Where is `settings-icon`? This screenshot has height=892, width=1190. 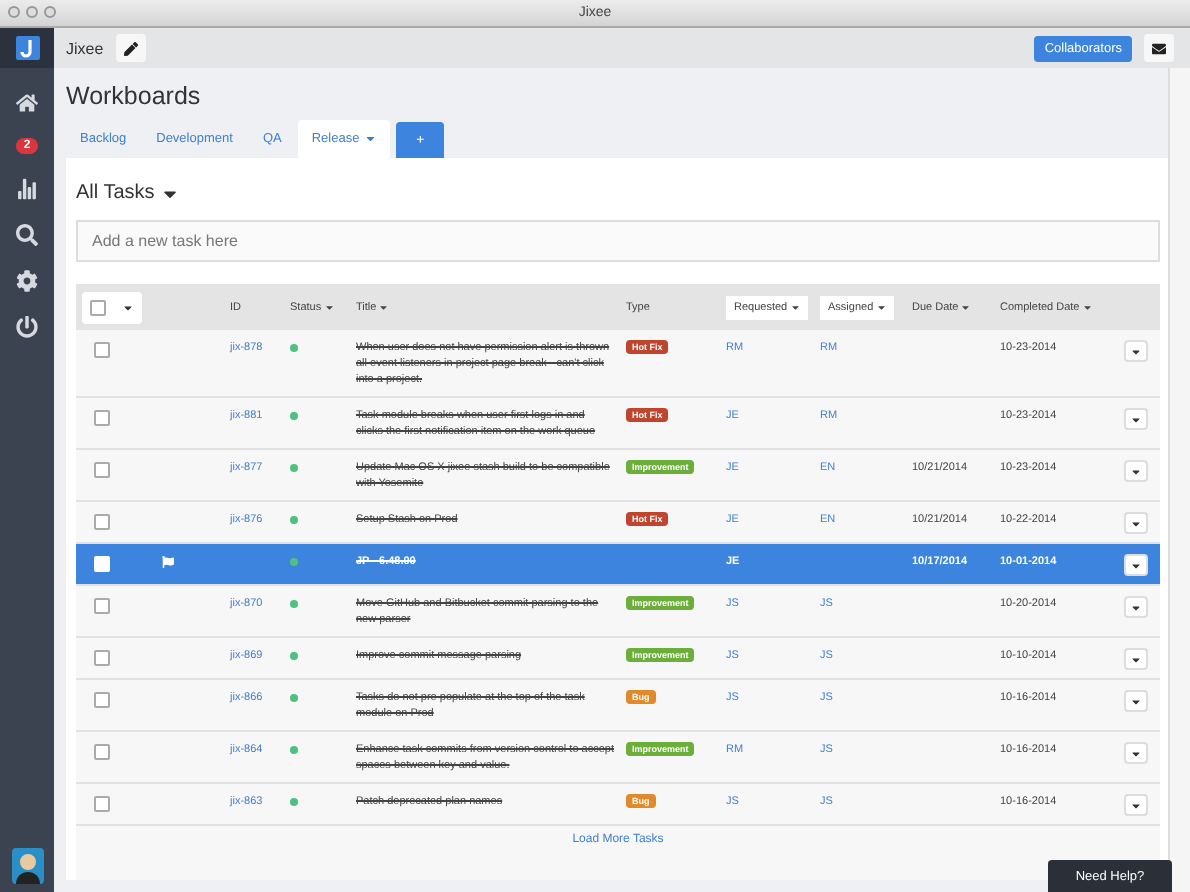 settings-icon is located at coordinates (27, 281).